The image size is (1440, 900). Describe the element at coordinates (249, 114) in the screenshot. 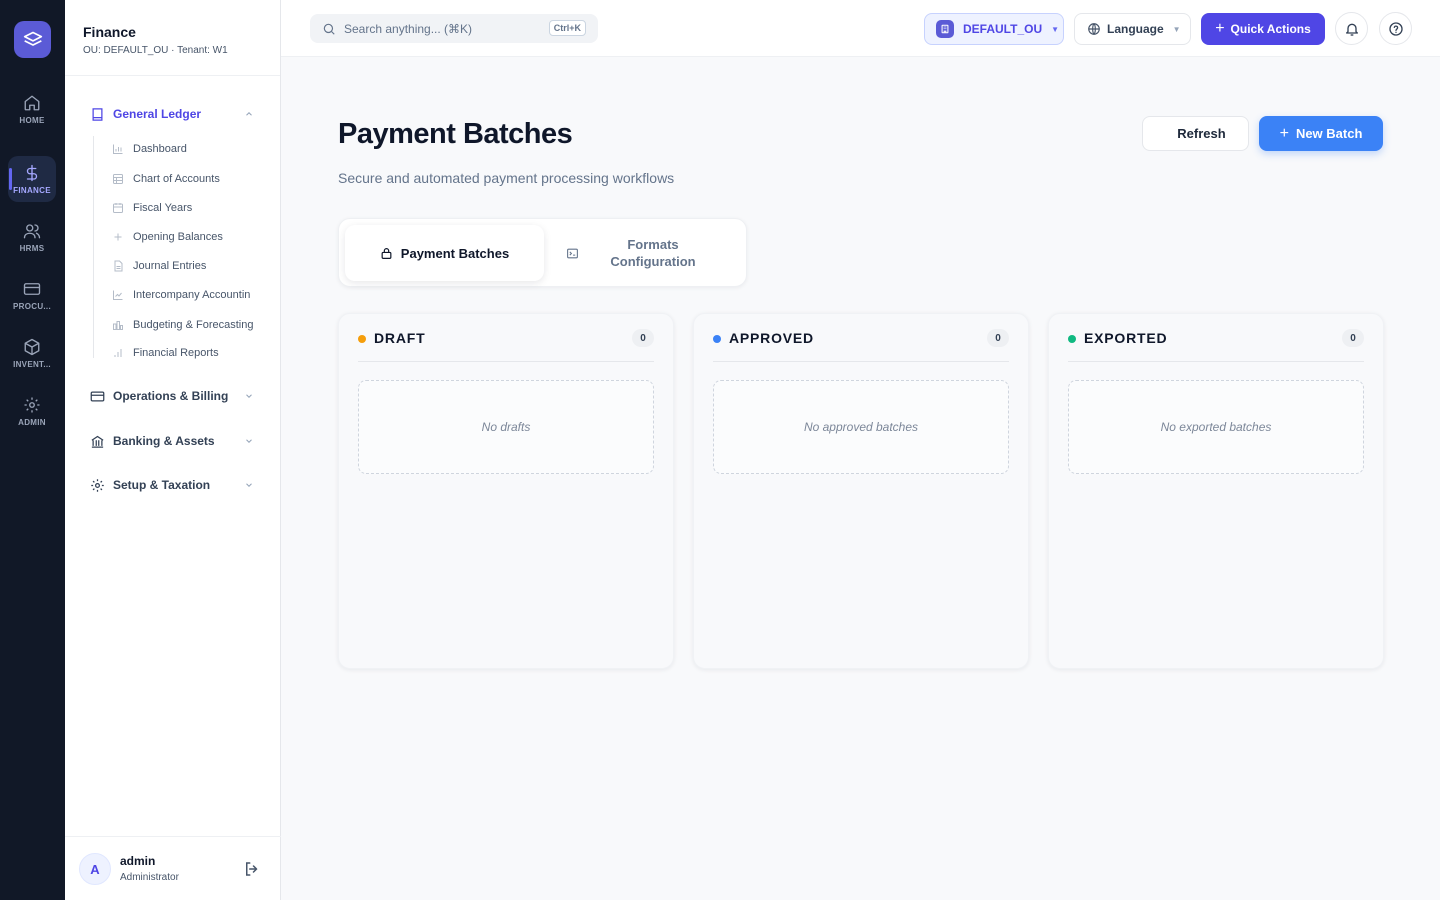

I see `chevron-up-icon` at that location.